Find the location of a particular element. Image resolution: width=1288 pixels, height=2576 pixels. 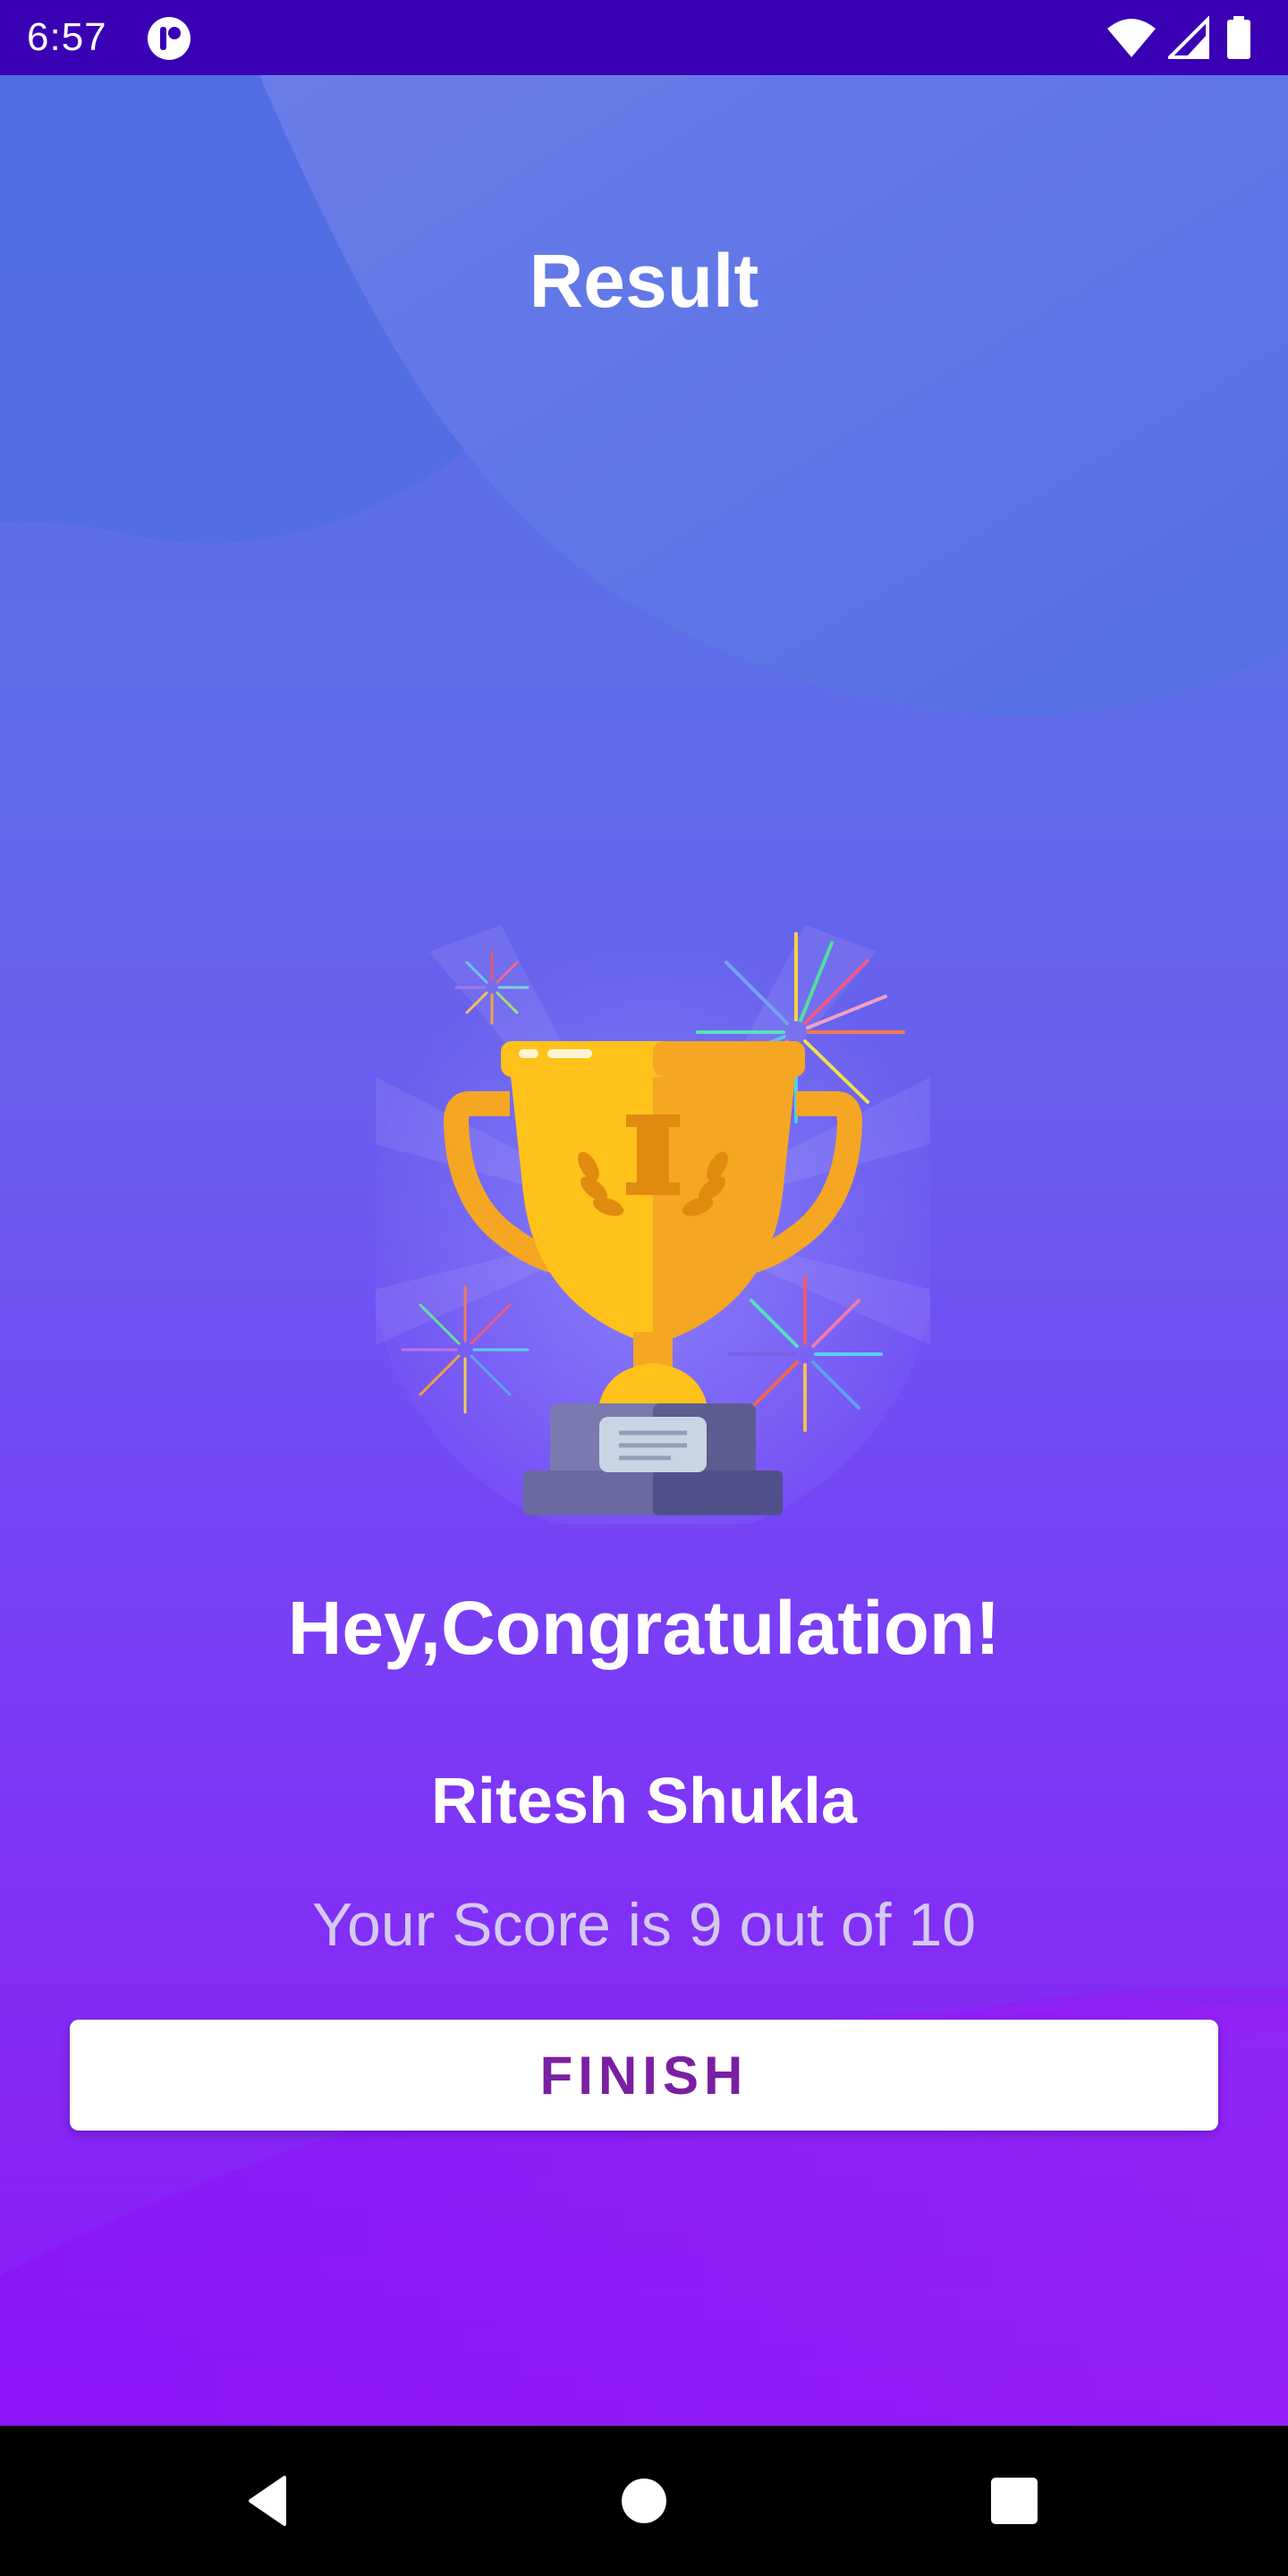

trophy-base-icon is located at coordinates (653, 1459).